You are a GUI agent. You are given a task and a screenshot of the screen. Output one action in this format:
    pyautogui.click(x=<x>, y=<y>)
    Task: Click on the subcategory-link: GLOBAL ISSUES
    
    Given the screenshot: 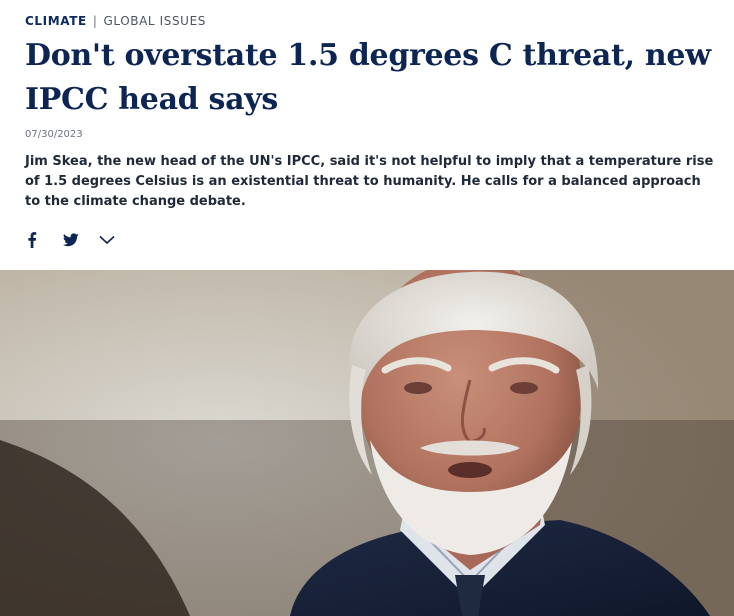 What is the action you would take?
    pyautogui.click(x=154, y=21)
    